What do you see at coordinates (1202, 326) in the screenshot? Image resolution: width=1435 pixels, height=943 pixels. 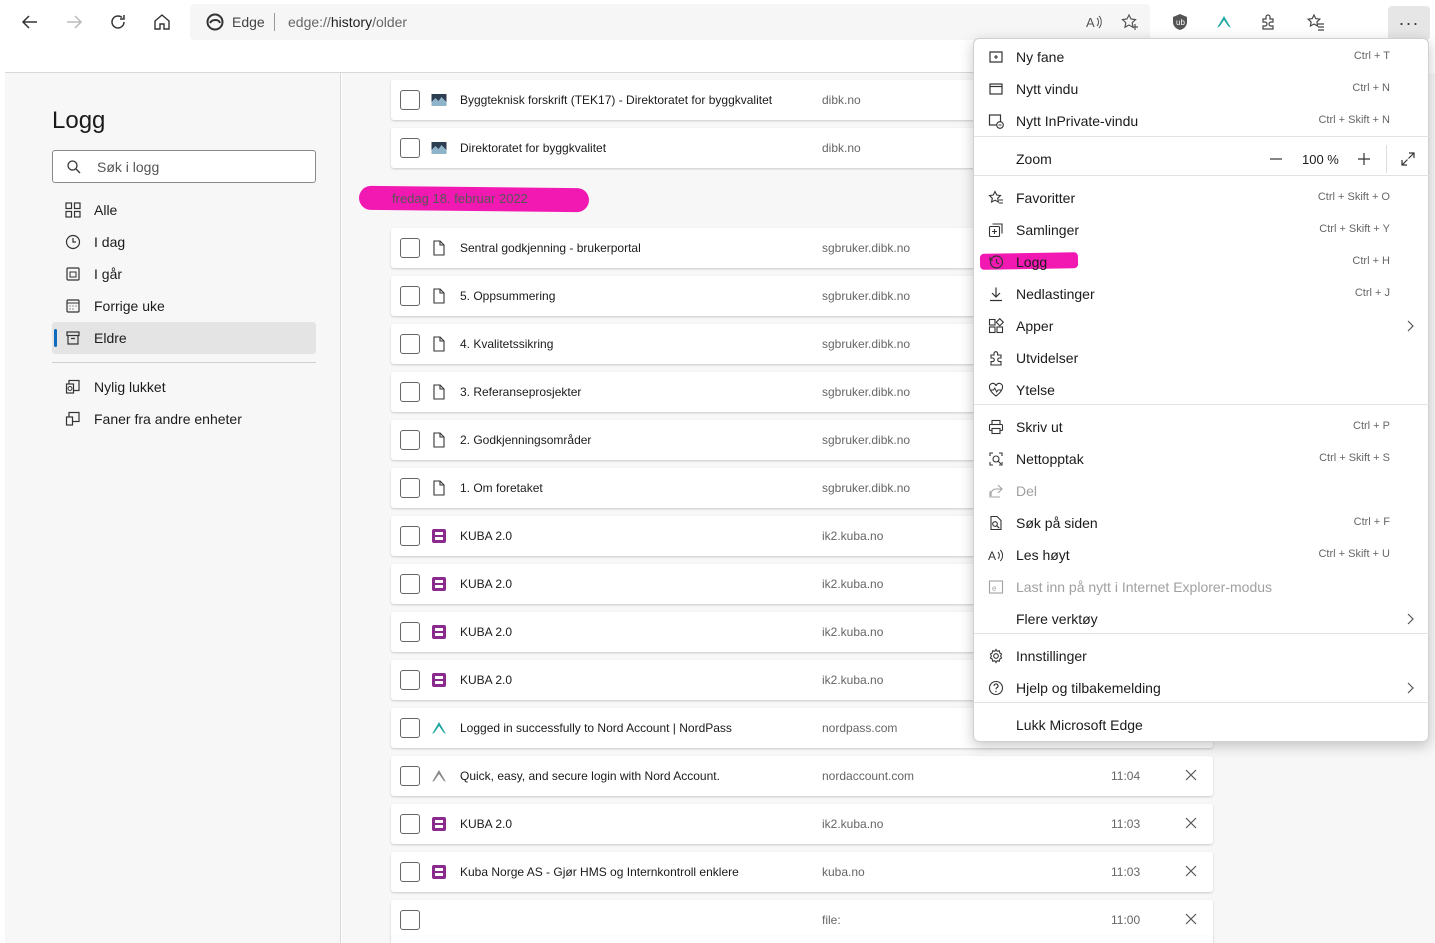 I see `menu-item-apper: Apper` at bounding box center [1202, 326].